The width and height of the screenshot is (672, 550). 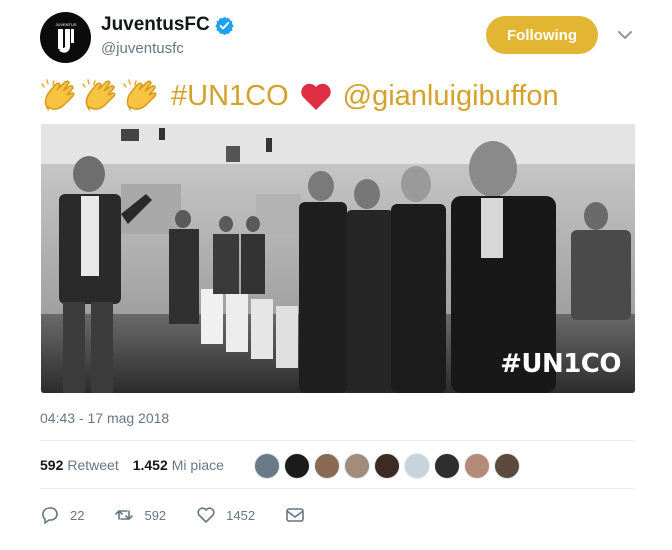 What do you see at coordinates (197, 465) in the screenshot?
I see `likes-label: Mi piace` at bounding box center [197, 465].